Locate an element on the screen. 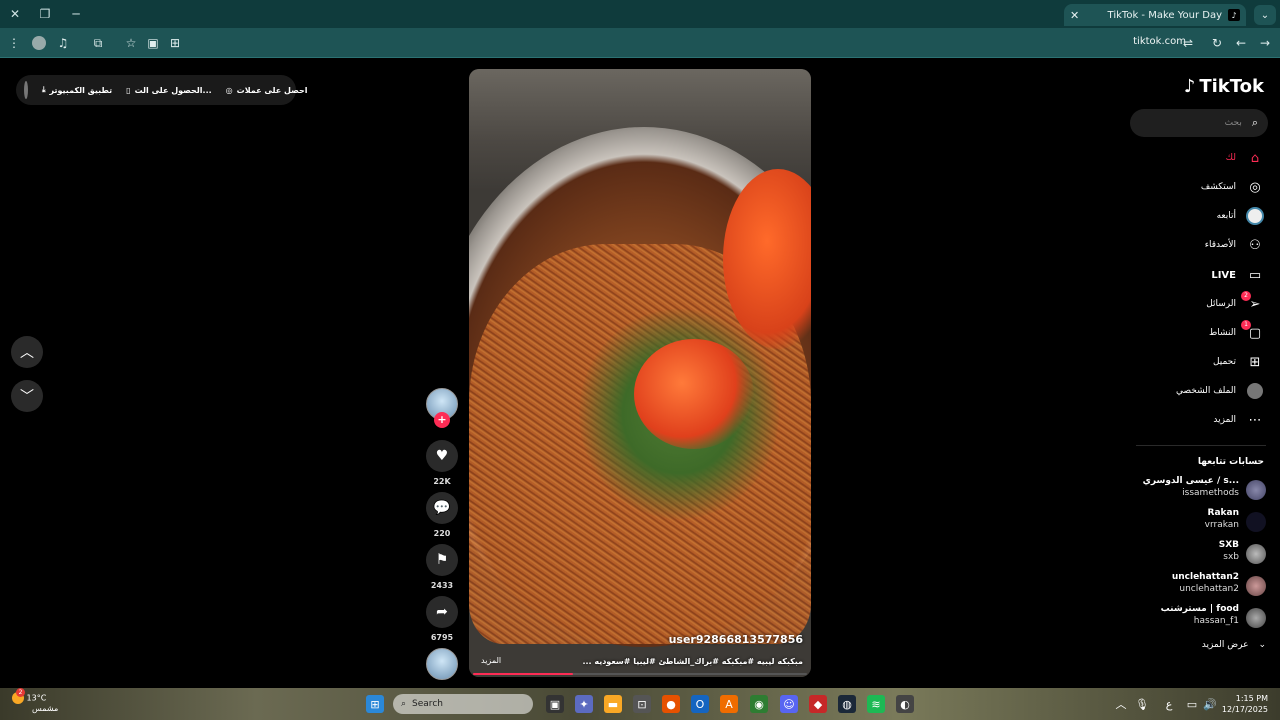  browser-menu-icon: ⋮ is located at coordinates (14, 43).